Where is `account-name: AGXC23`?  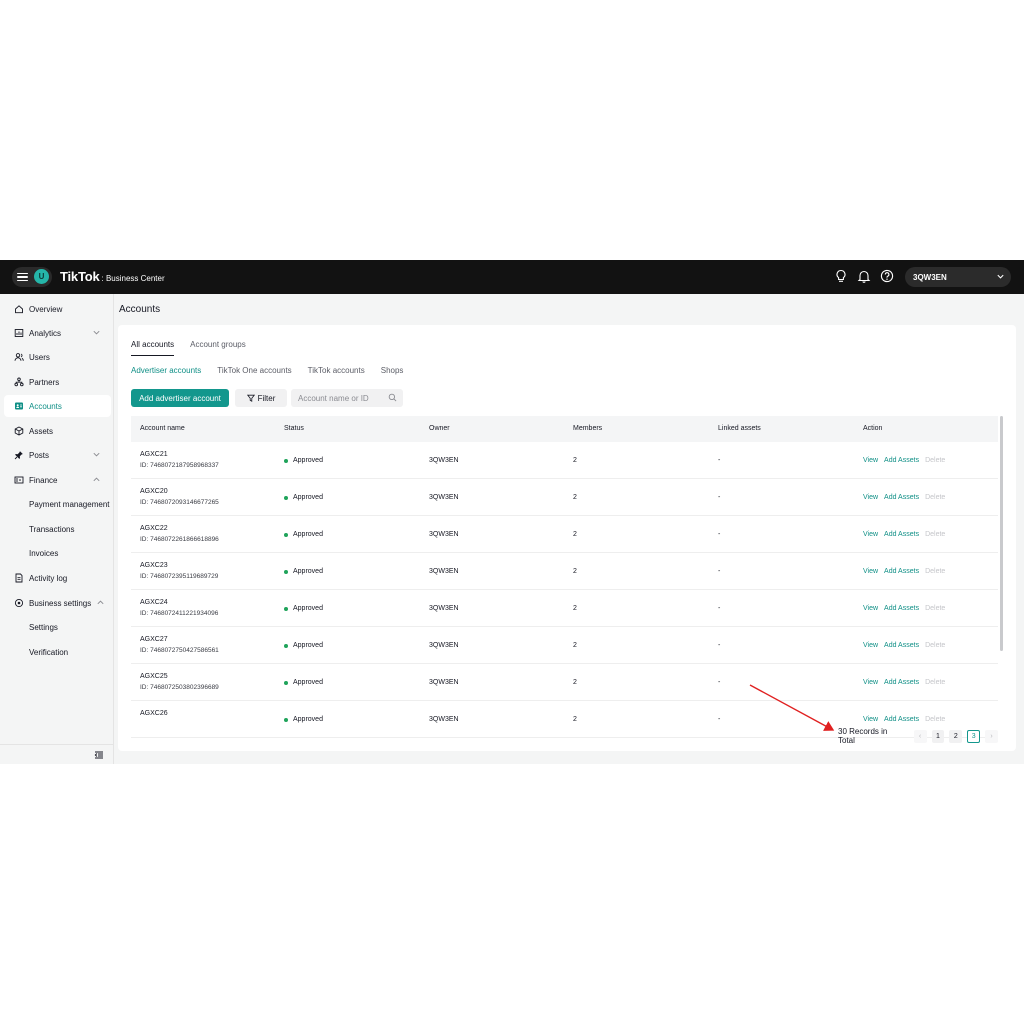 account-name: AGXC23 is located at coordinates (154, 565).